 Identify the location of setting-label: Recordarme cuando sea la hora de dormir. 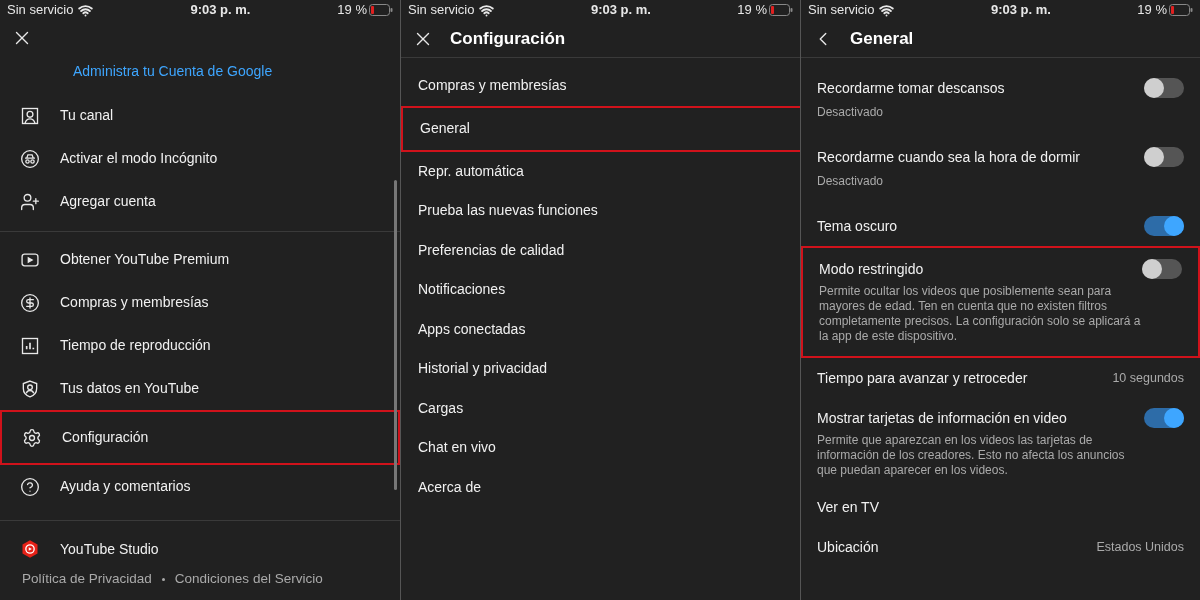
(949, 157).